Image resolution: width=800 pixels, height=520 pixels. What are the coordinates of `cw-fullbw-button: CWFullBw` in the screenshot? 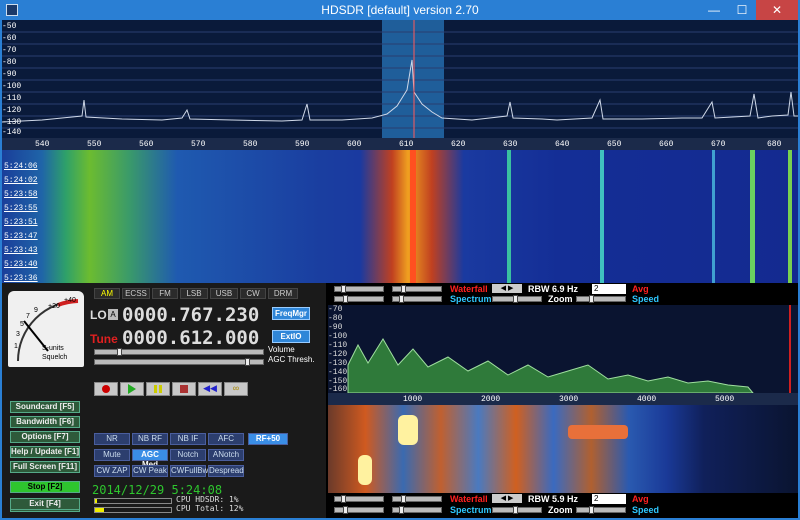 It's located at (189, 471).